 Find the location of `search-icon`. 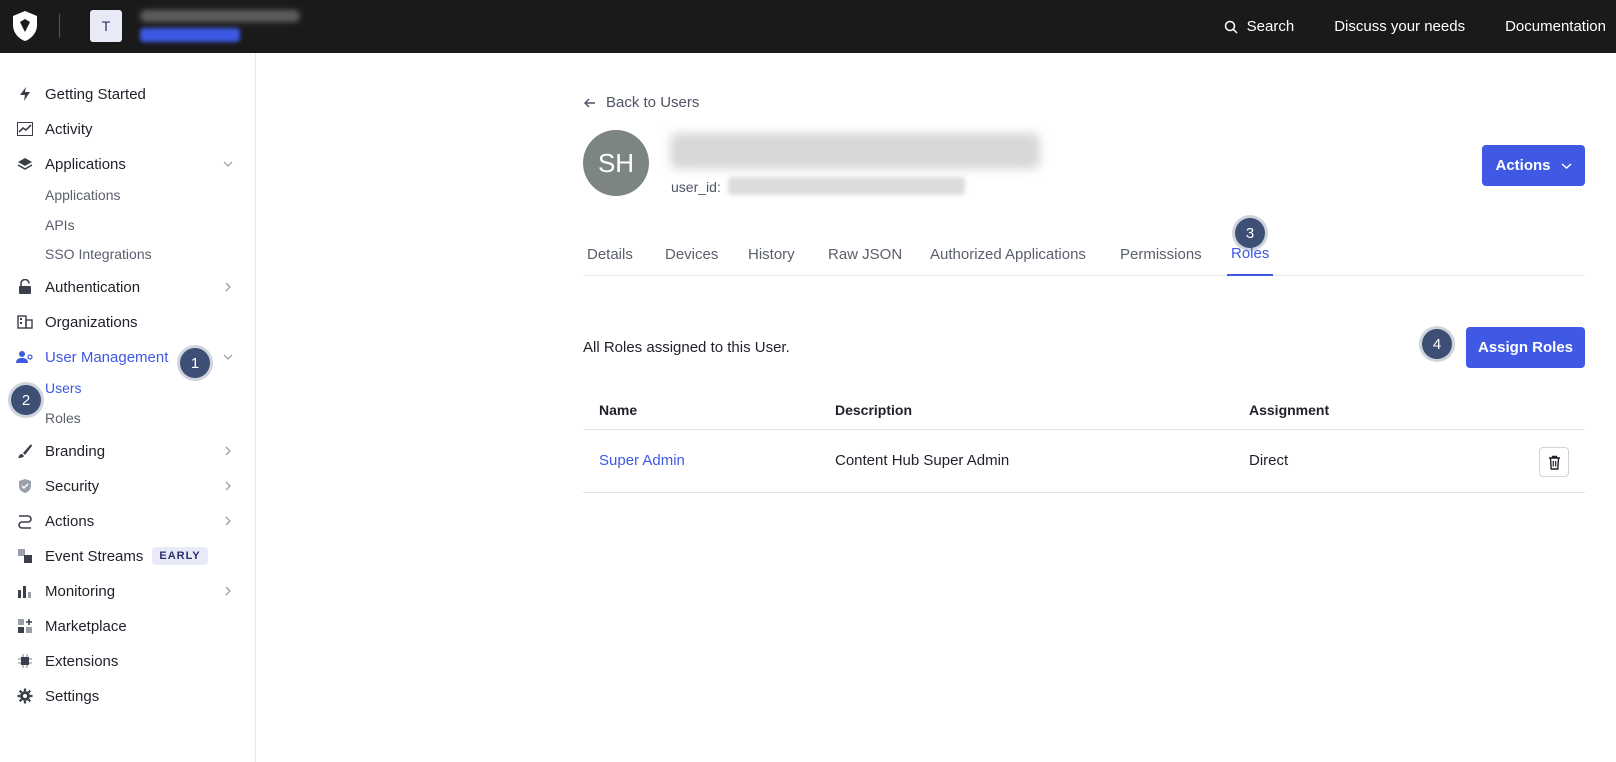

search-icon is located at coordinates (1231, 27).